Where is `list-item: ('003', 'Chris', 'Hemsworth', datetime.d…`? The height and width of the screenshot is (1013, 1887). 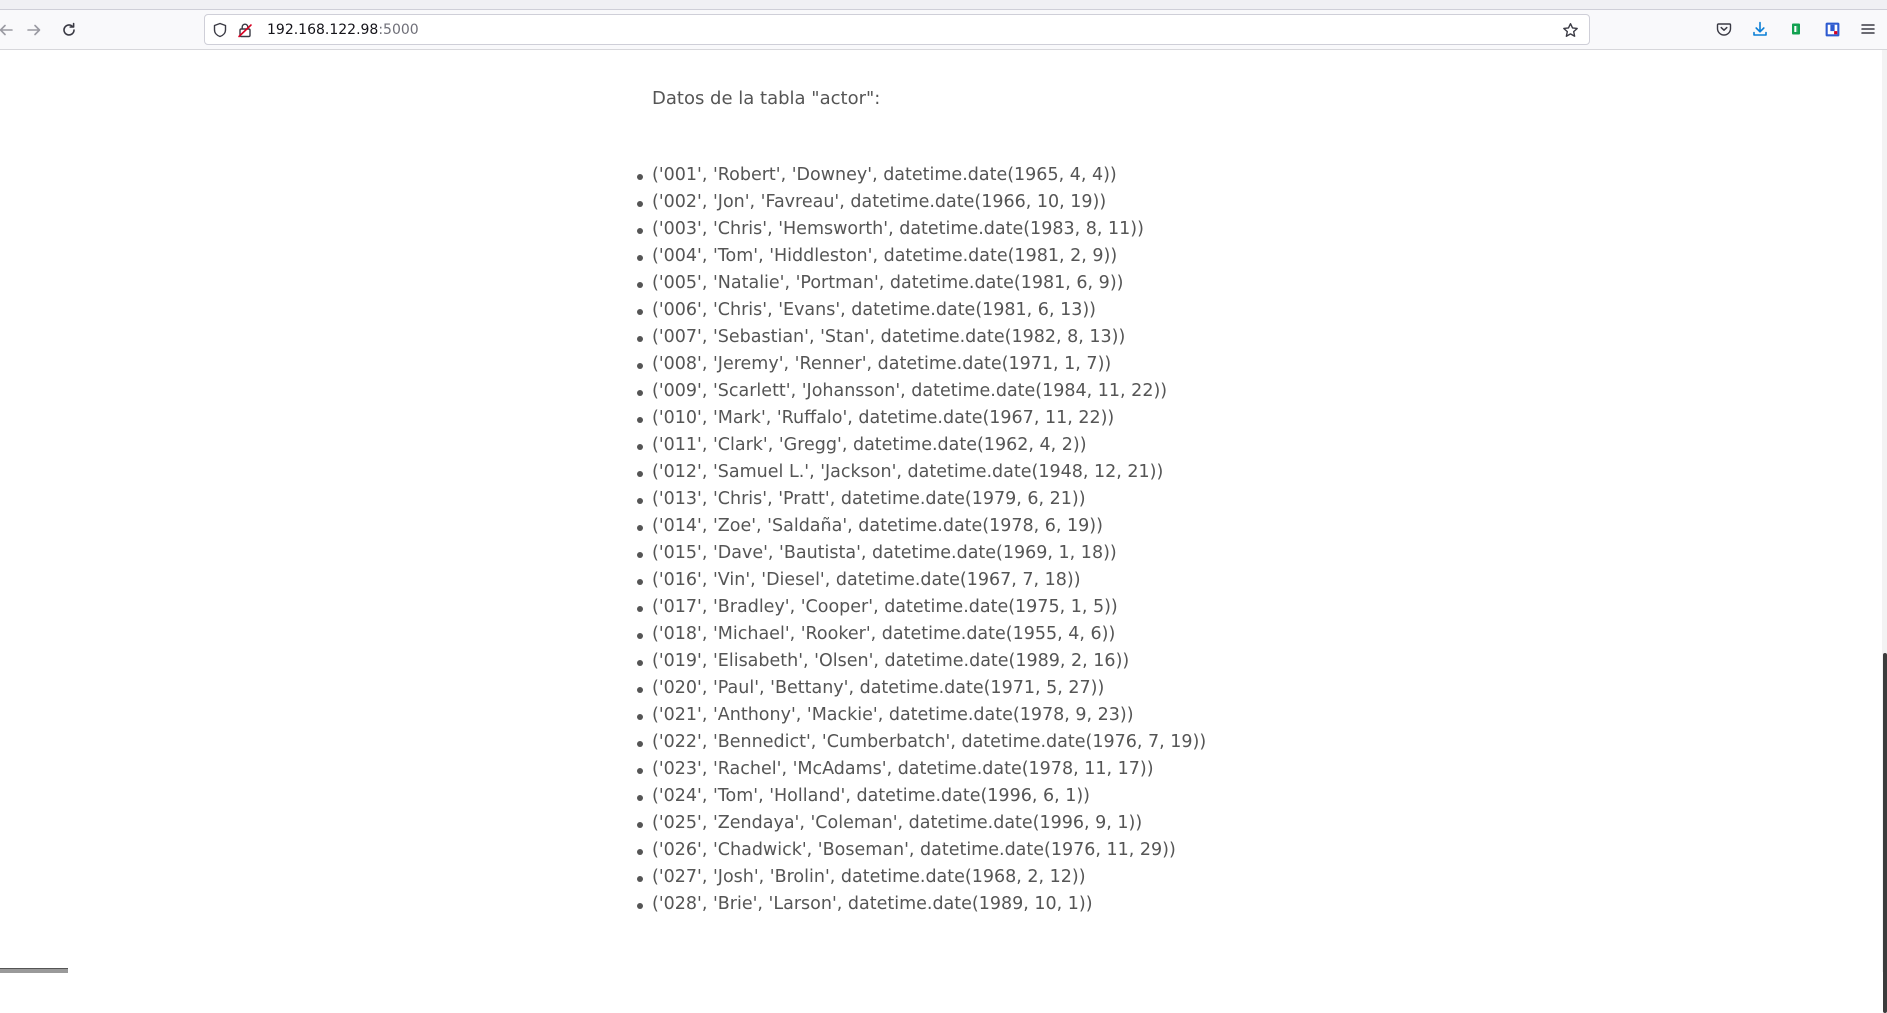
list-item: ('003', 'Chris', 'Hemsworth', datetime.d… is located at coordinates (921, 229).